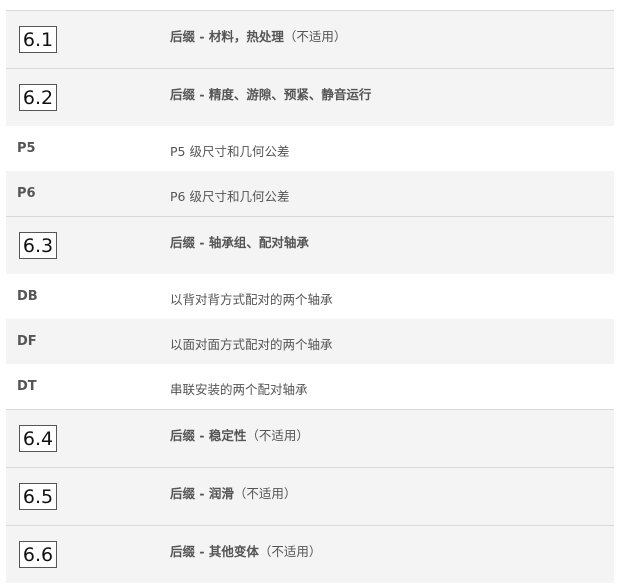 Image resolution: width=619 pixels, height=588 pixels. I want to click on suffix-description: 串联安装的两个配对轴承, so click(239, 389).